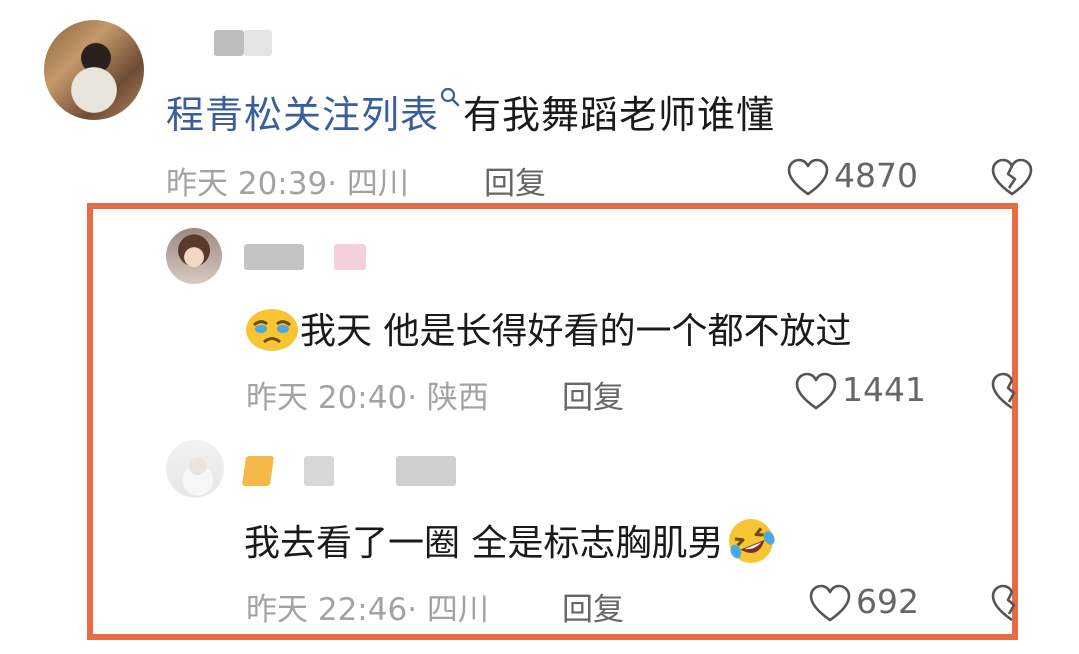 The height and width of the screenshot is (654, 1079). I want to click on comment-meta: 昨天 20:39· 四川, so click(287, 180).